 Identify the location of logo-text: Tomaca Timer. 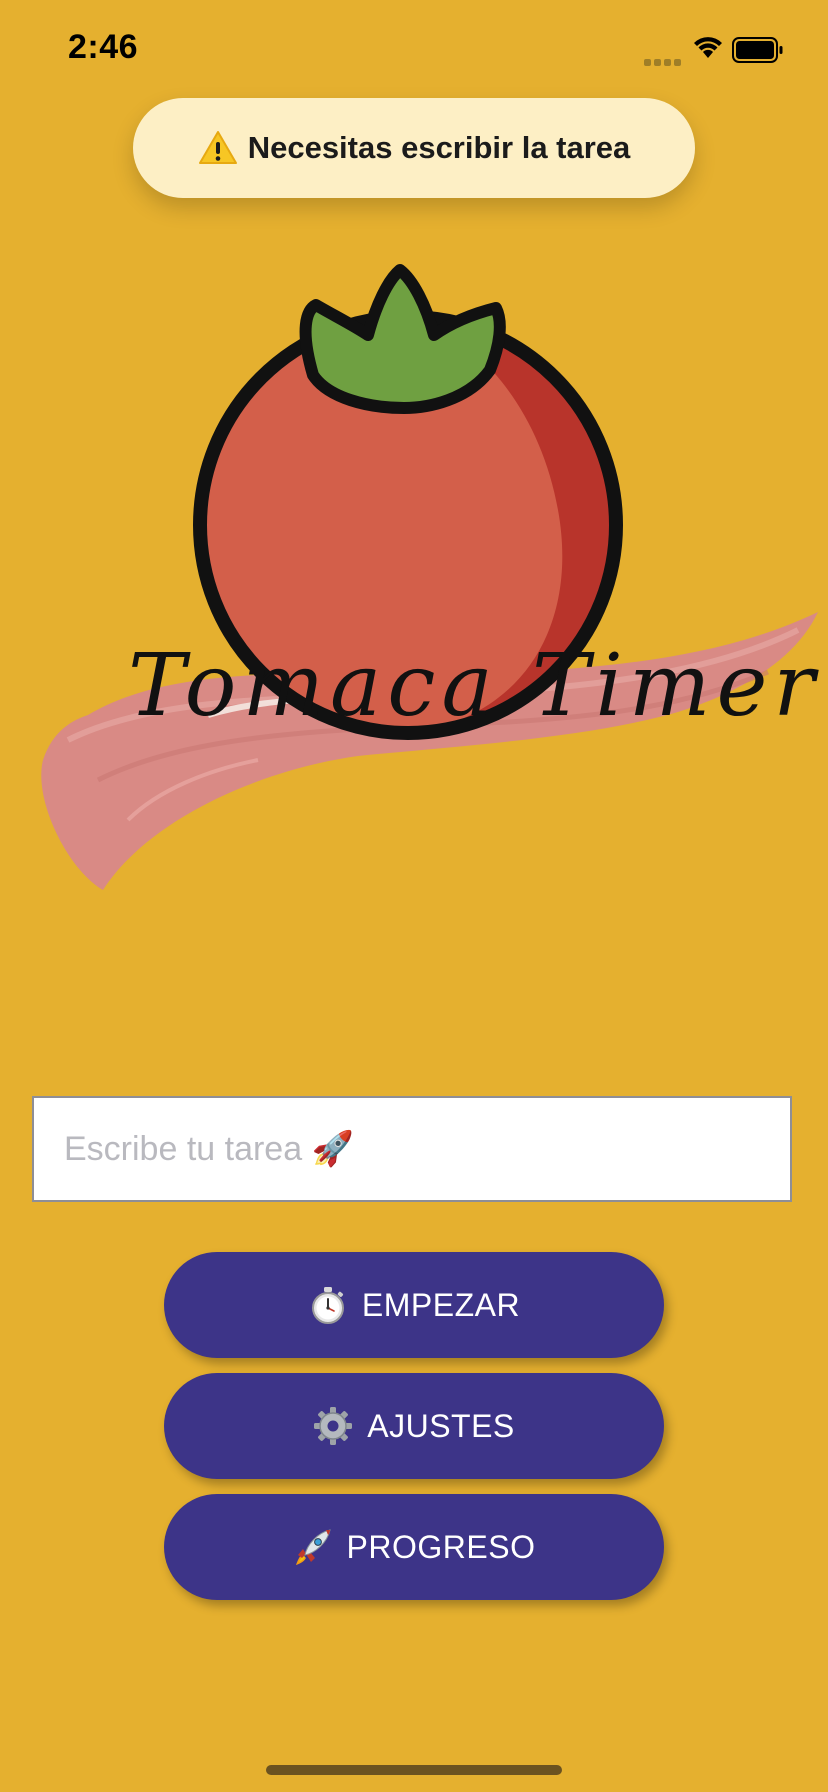
(474, 686).